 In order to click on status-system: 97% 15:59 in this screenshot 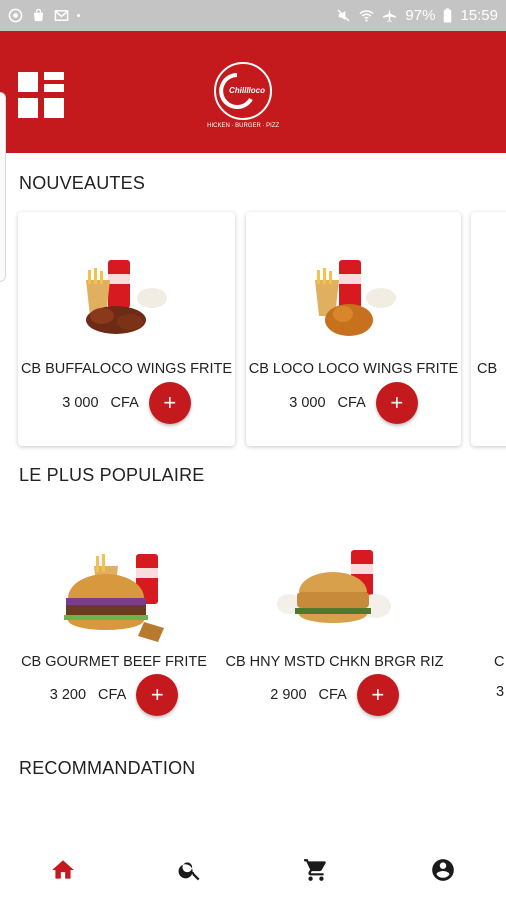, I will do `click(417, 15)`.